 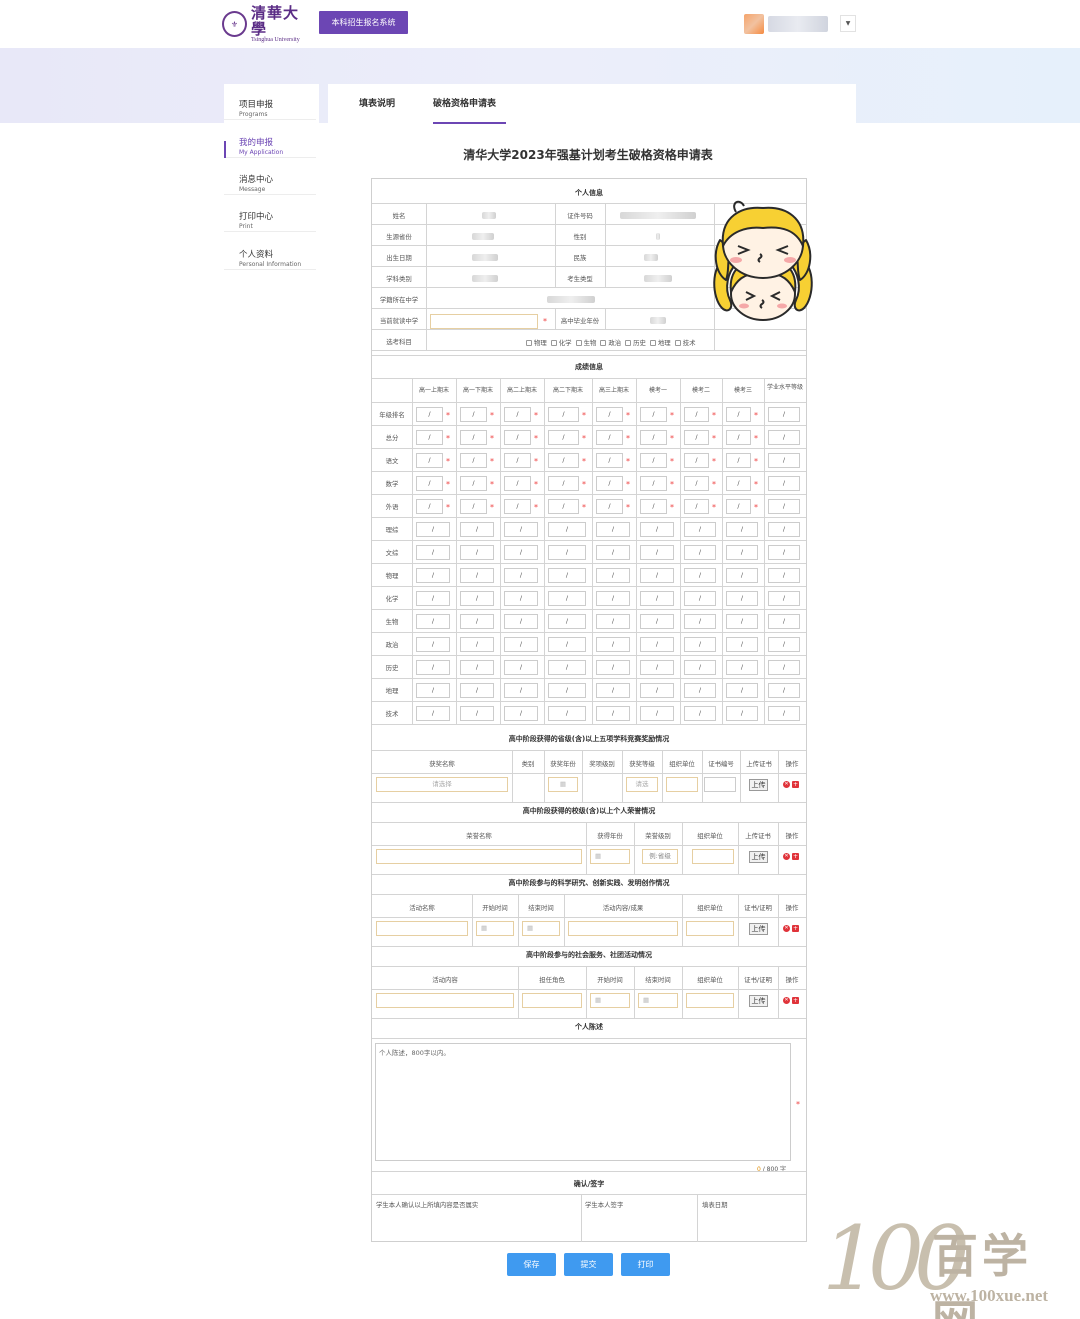 What do you see at coordinates (786, 784) in the screenshot?
I see `delete-icon: ✕` at bounding box center [786, 784].